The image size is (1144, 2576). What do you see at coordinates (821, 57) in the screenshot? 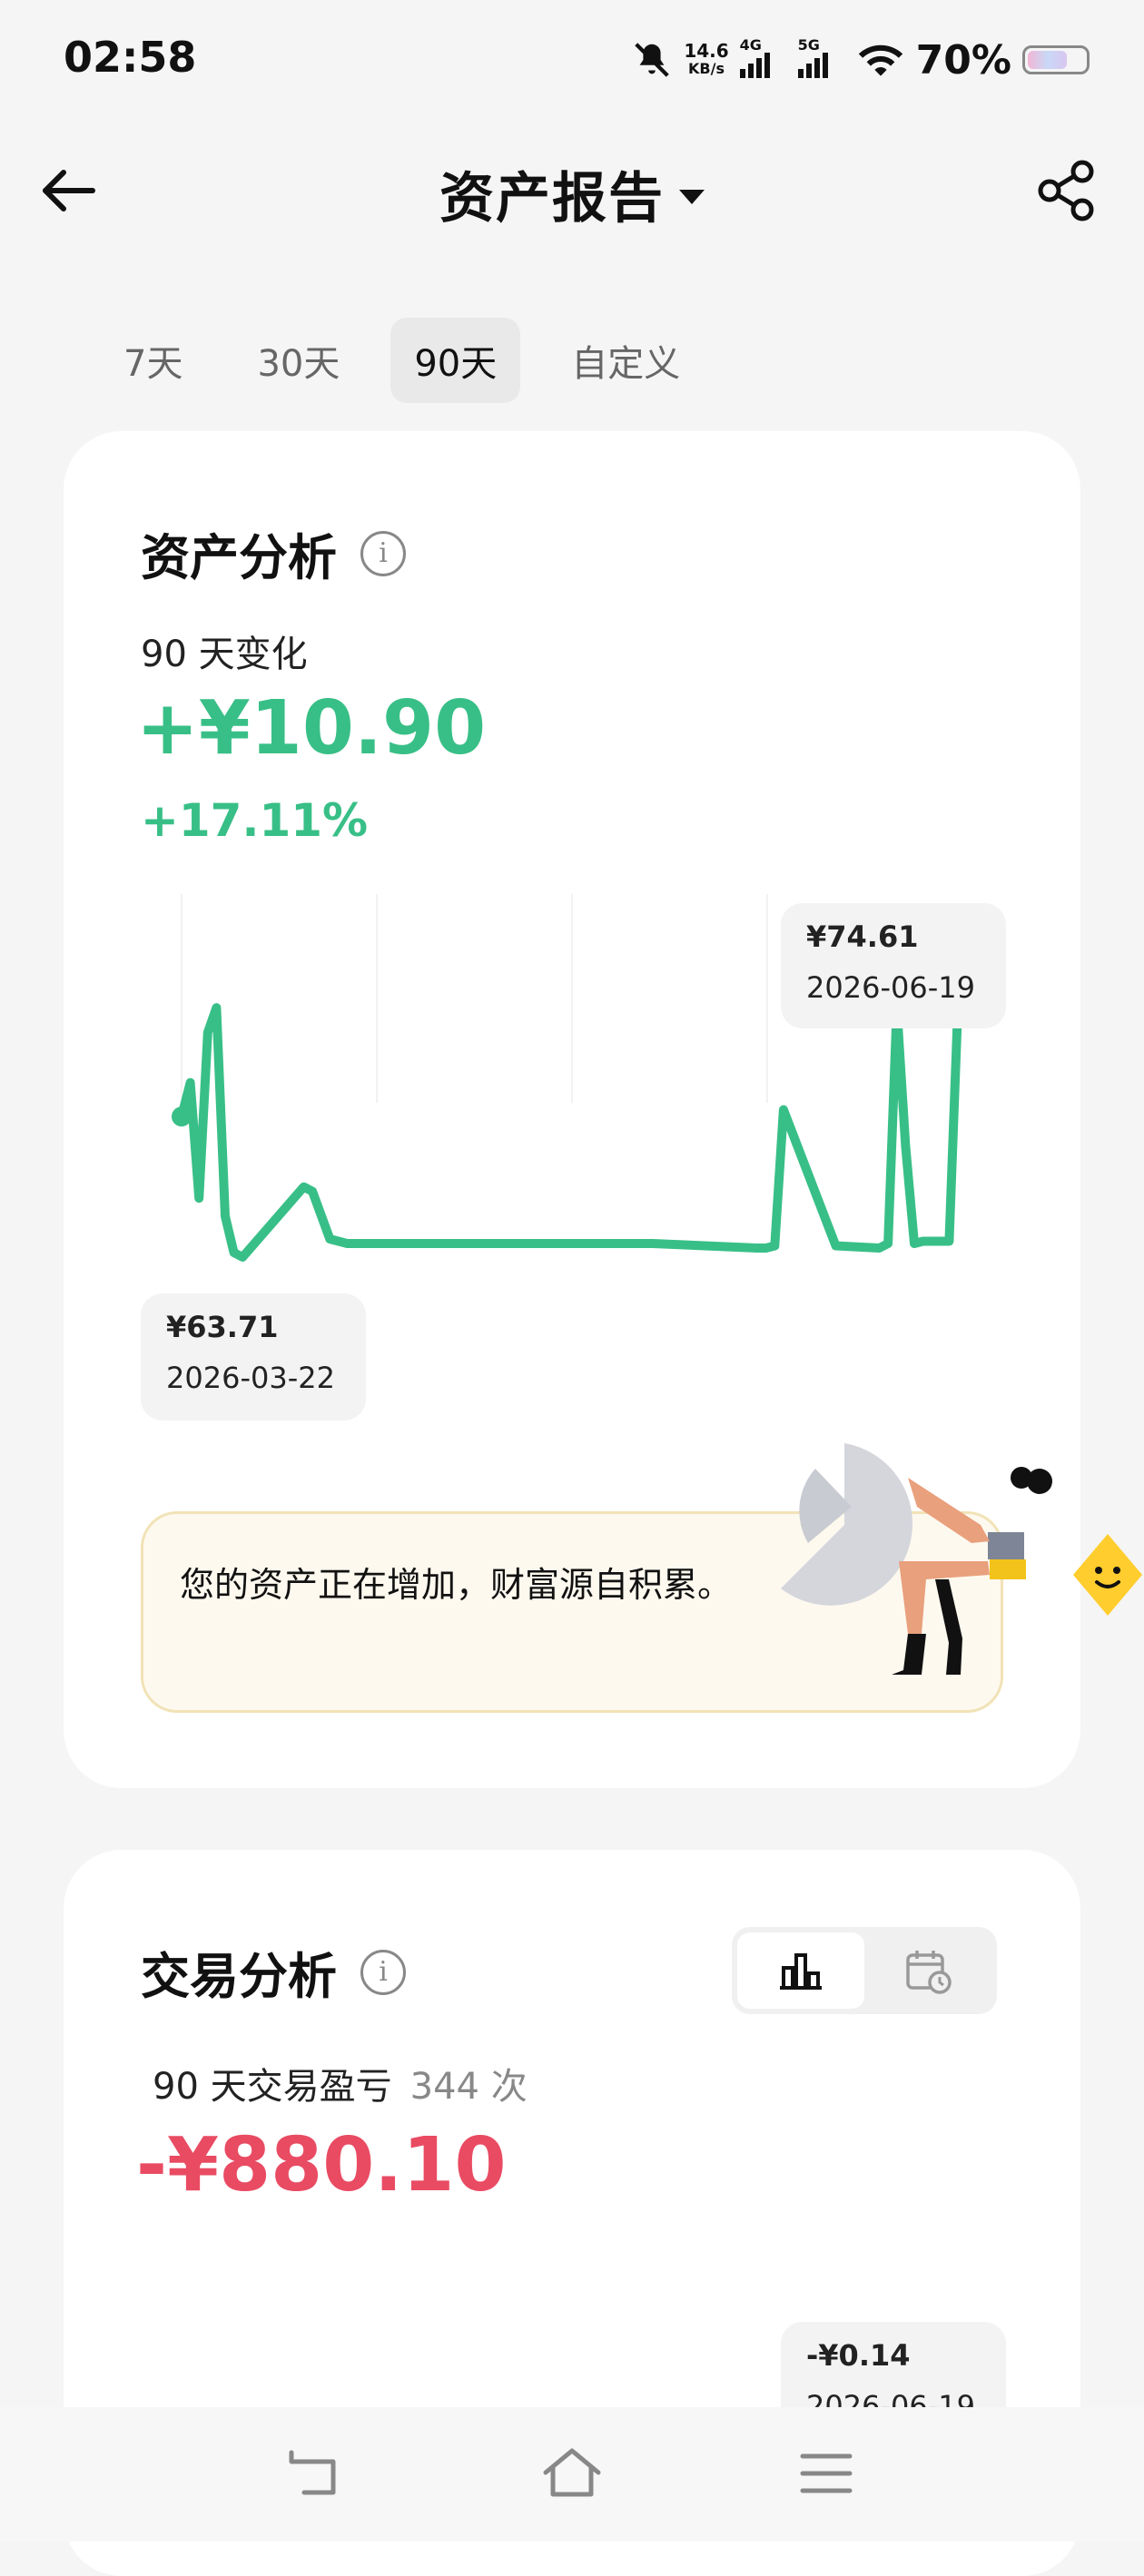
I see `signal-5g-icon: 5G` at bounding box center [821, 57].